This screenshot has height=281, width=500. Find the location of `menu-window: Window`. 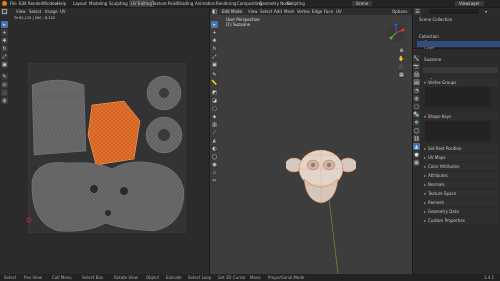

menu-window: Window is located at coordinates (50, 3).